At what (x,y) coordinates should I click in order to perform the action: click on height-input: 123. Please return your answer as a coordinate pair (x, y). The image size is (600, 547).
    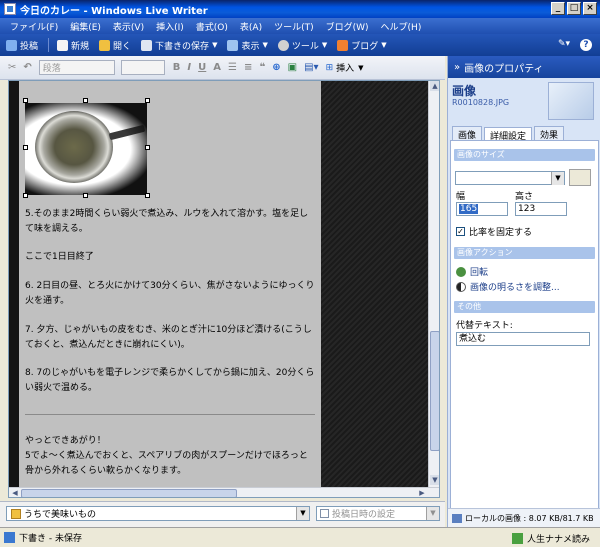
    Looking at the image, I should click on (541, 209).